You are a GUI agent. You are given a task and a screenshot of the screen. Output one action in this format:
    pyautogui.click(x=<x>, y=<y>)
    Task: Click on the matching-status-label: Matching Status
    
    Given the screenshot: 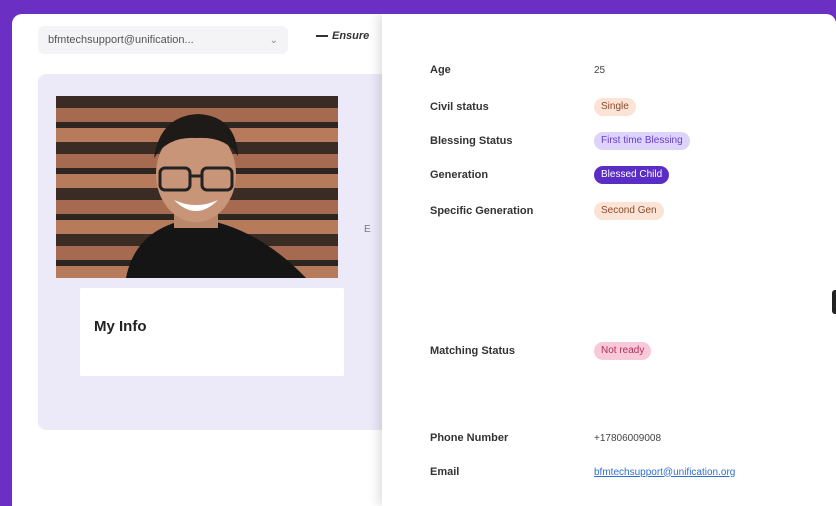 What is the action you would take?
    pyautogui.click(x=472, y=351)
    